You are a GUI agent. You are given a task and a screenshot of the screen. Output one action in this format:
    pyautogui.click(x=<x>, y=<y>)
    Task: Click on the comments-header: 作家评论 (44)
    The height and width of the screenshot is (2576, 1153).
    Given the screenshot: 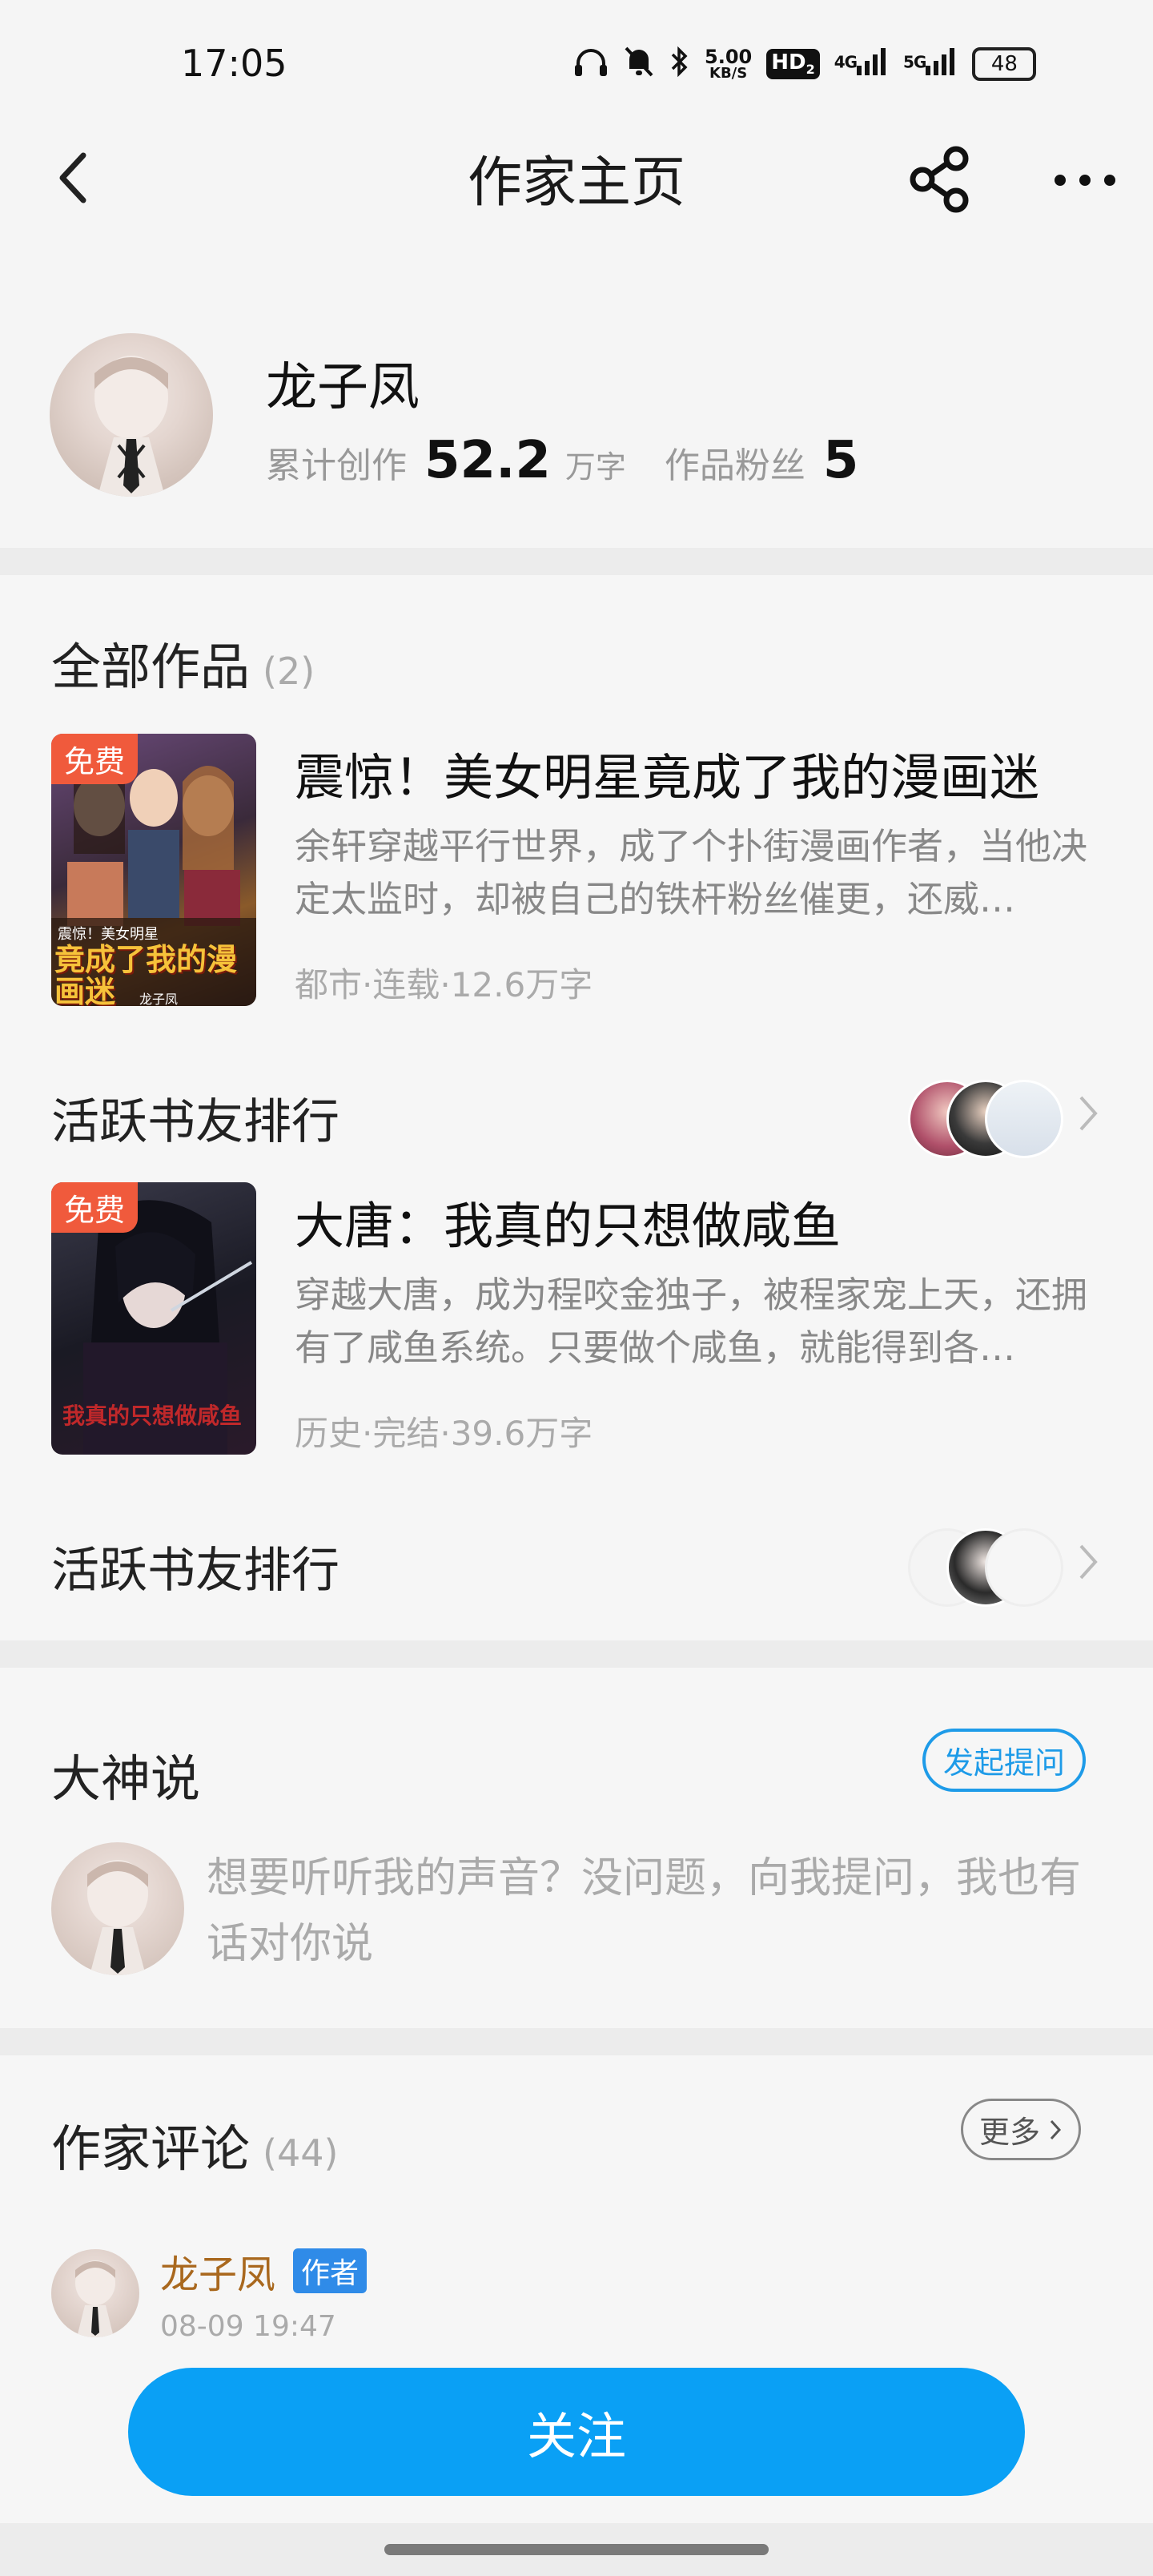 What is the action you would take?
    pyautogui.click(x=195, y=2144)
    